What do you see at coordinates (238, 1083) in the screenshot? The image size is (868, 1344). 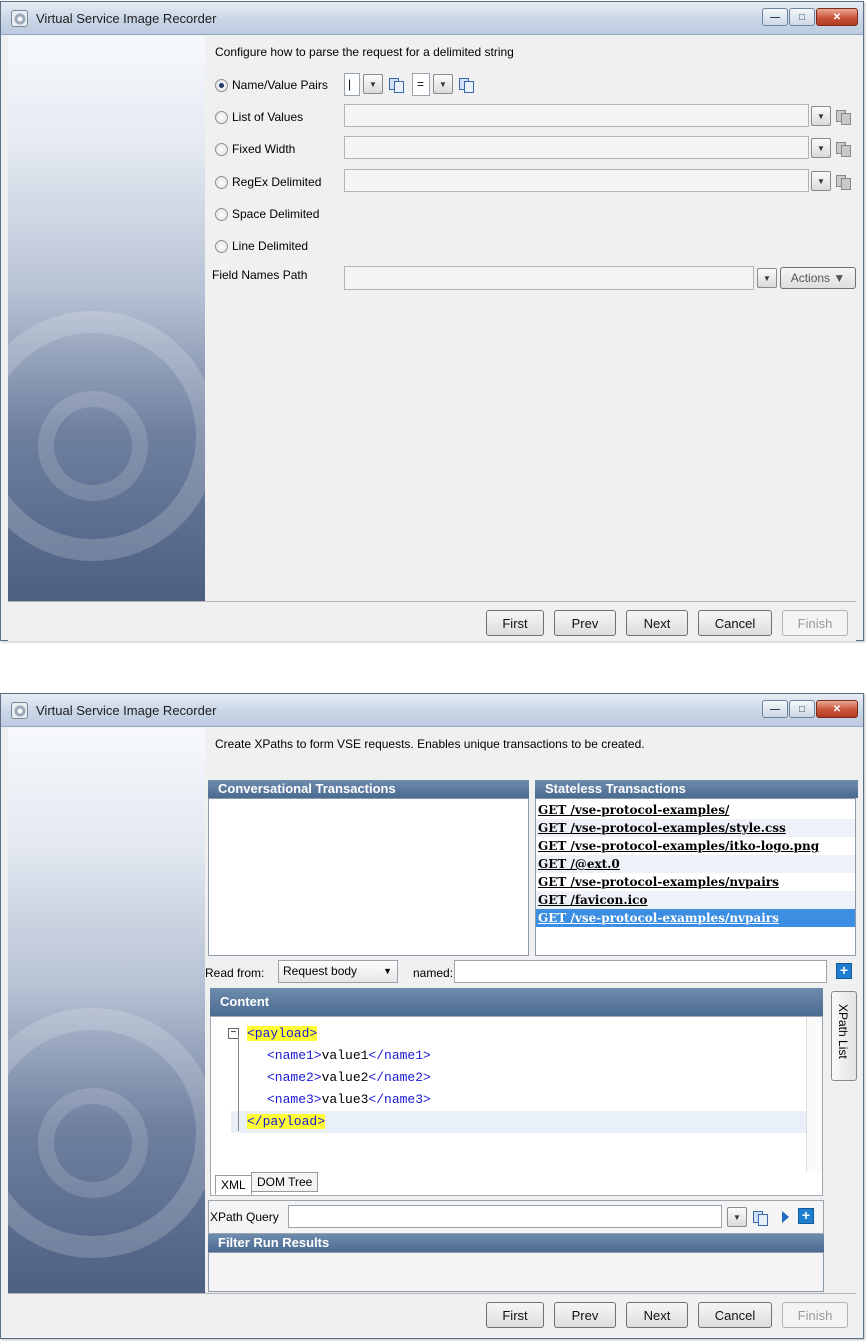 I see `tree-guide-line` at bounding box center [238, 1083].